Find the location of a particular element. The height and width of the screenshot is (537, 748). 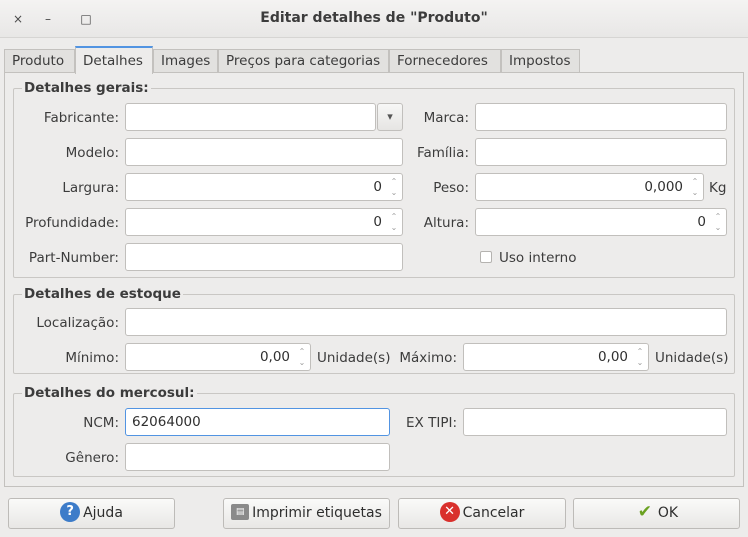

ncm-label: NCM: is located at coordinates (101, 423).